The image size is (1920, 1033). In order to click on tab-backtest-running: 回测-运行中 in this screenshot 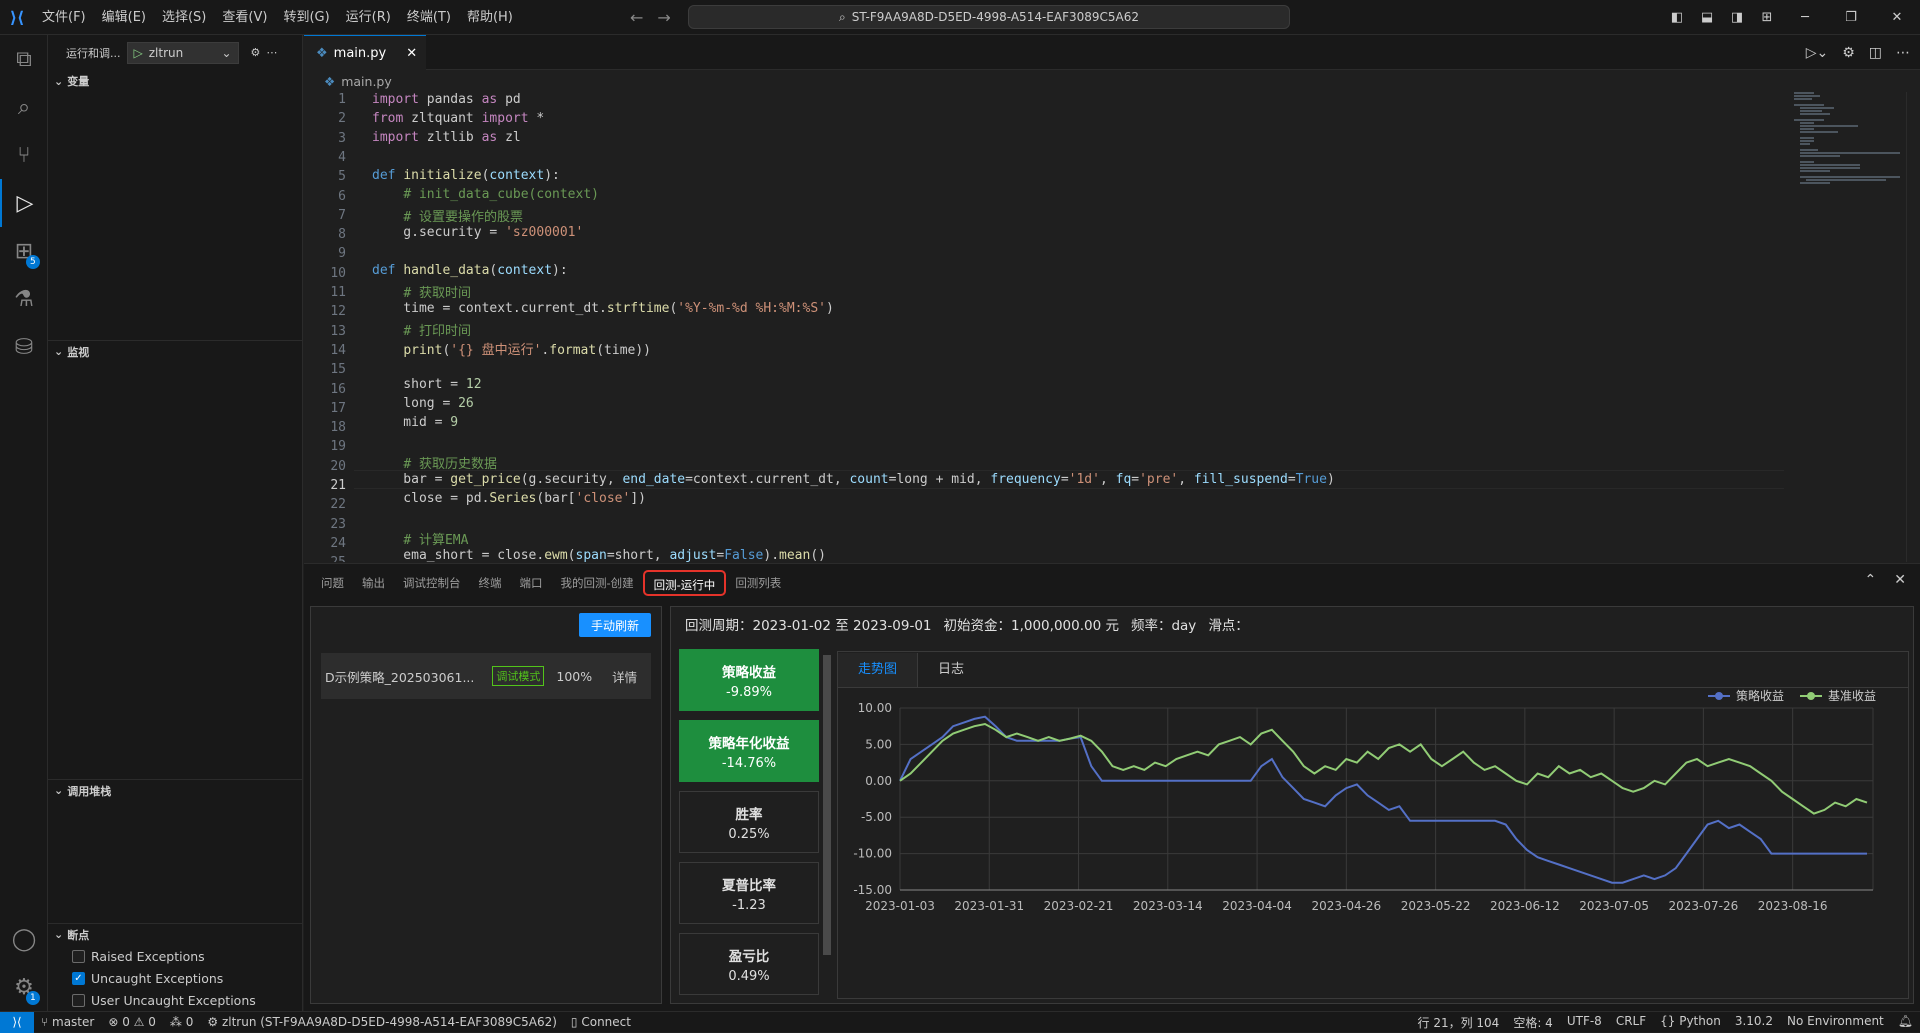, I will do `click(684, 583)`.